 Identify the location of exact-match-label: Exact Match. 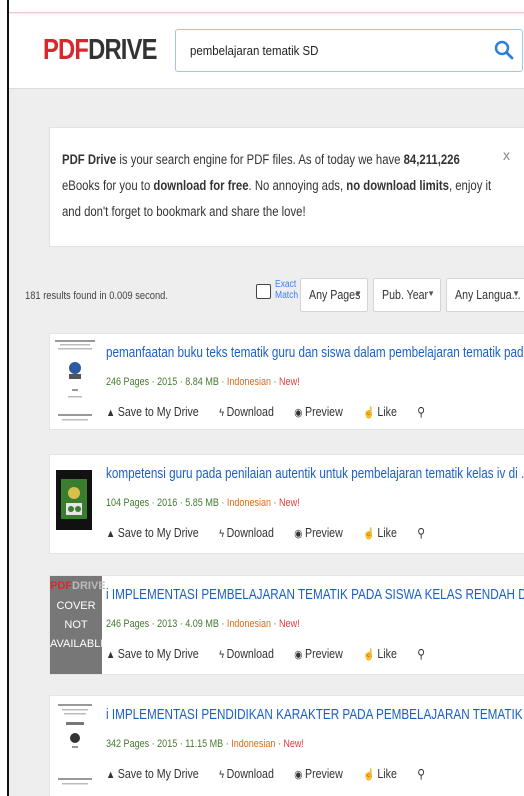
(286, 290).